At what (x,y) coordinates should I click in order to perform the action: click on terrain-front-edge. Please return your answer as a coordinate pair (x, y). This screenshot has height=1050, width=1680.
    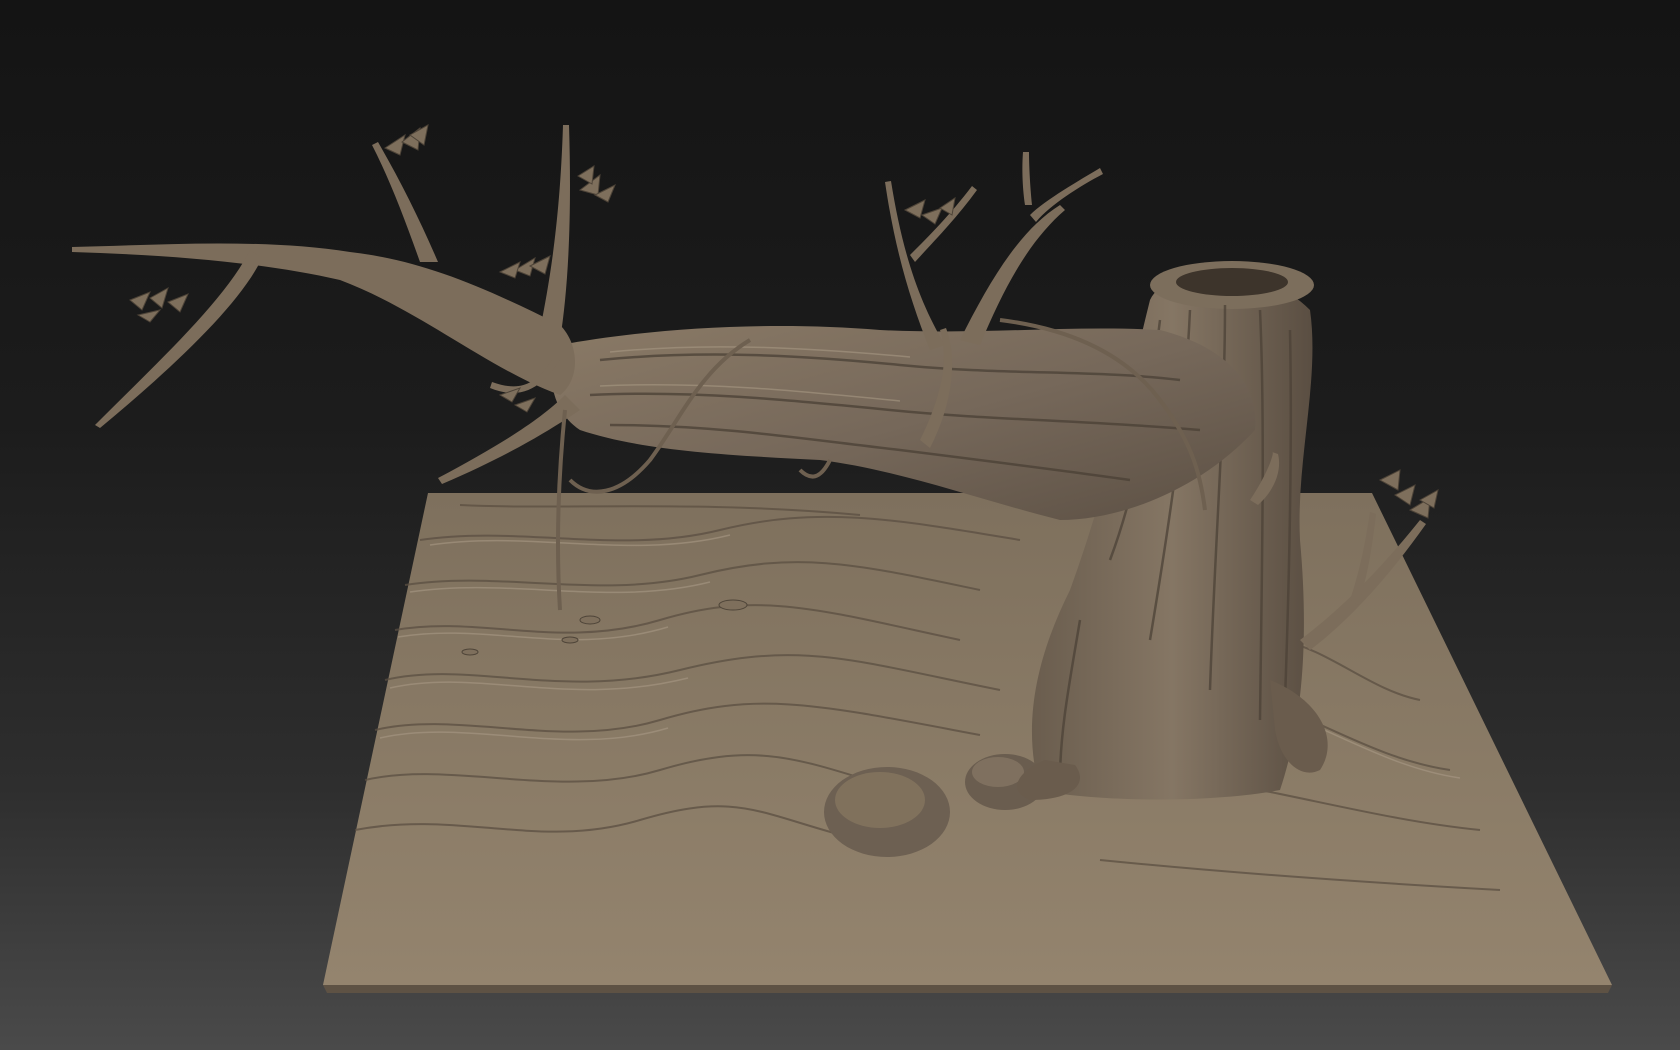
    Looking at the image, I should click on (967, 989).